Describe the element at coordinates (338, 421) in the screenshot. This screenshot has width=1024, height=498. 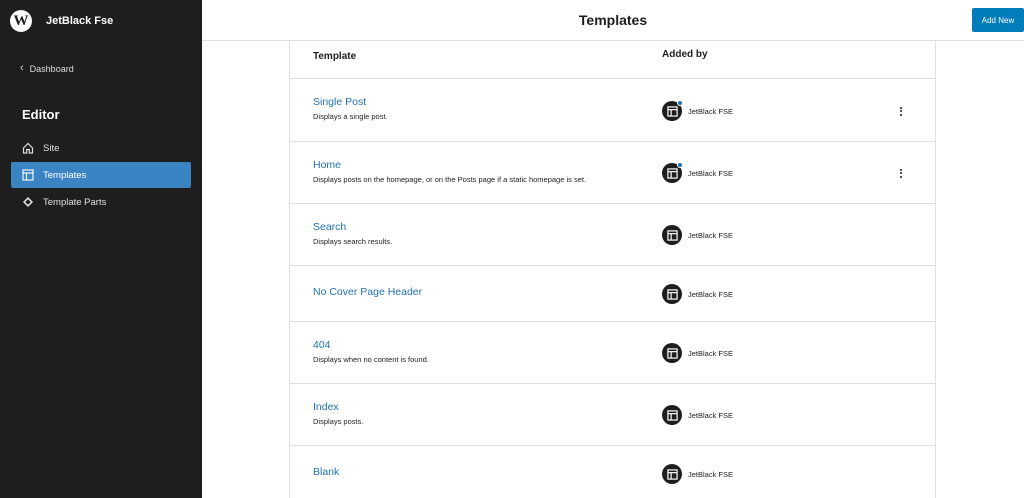
I see `template-description: Displays posts.` at that location.